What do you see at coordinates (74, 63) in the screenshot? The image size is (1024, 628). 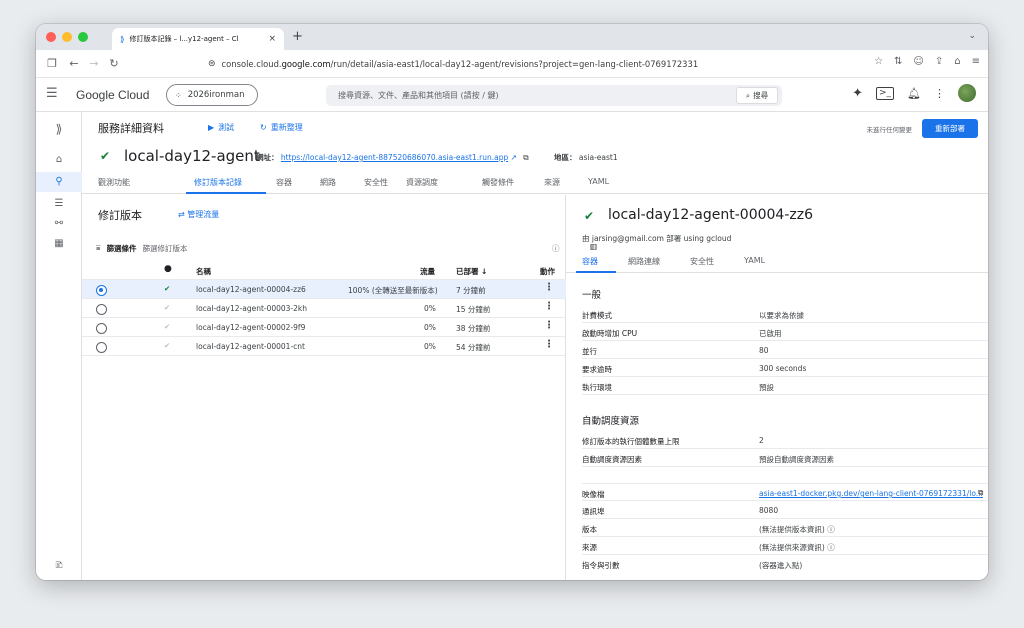 I see `back-icon: ←` at bounding box center [74, 63].